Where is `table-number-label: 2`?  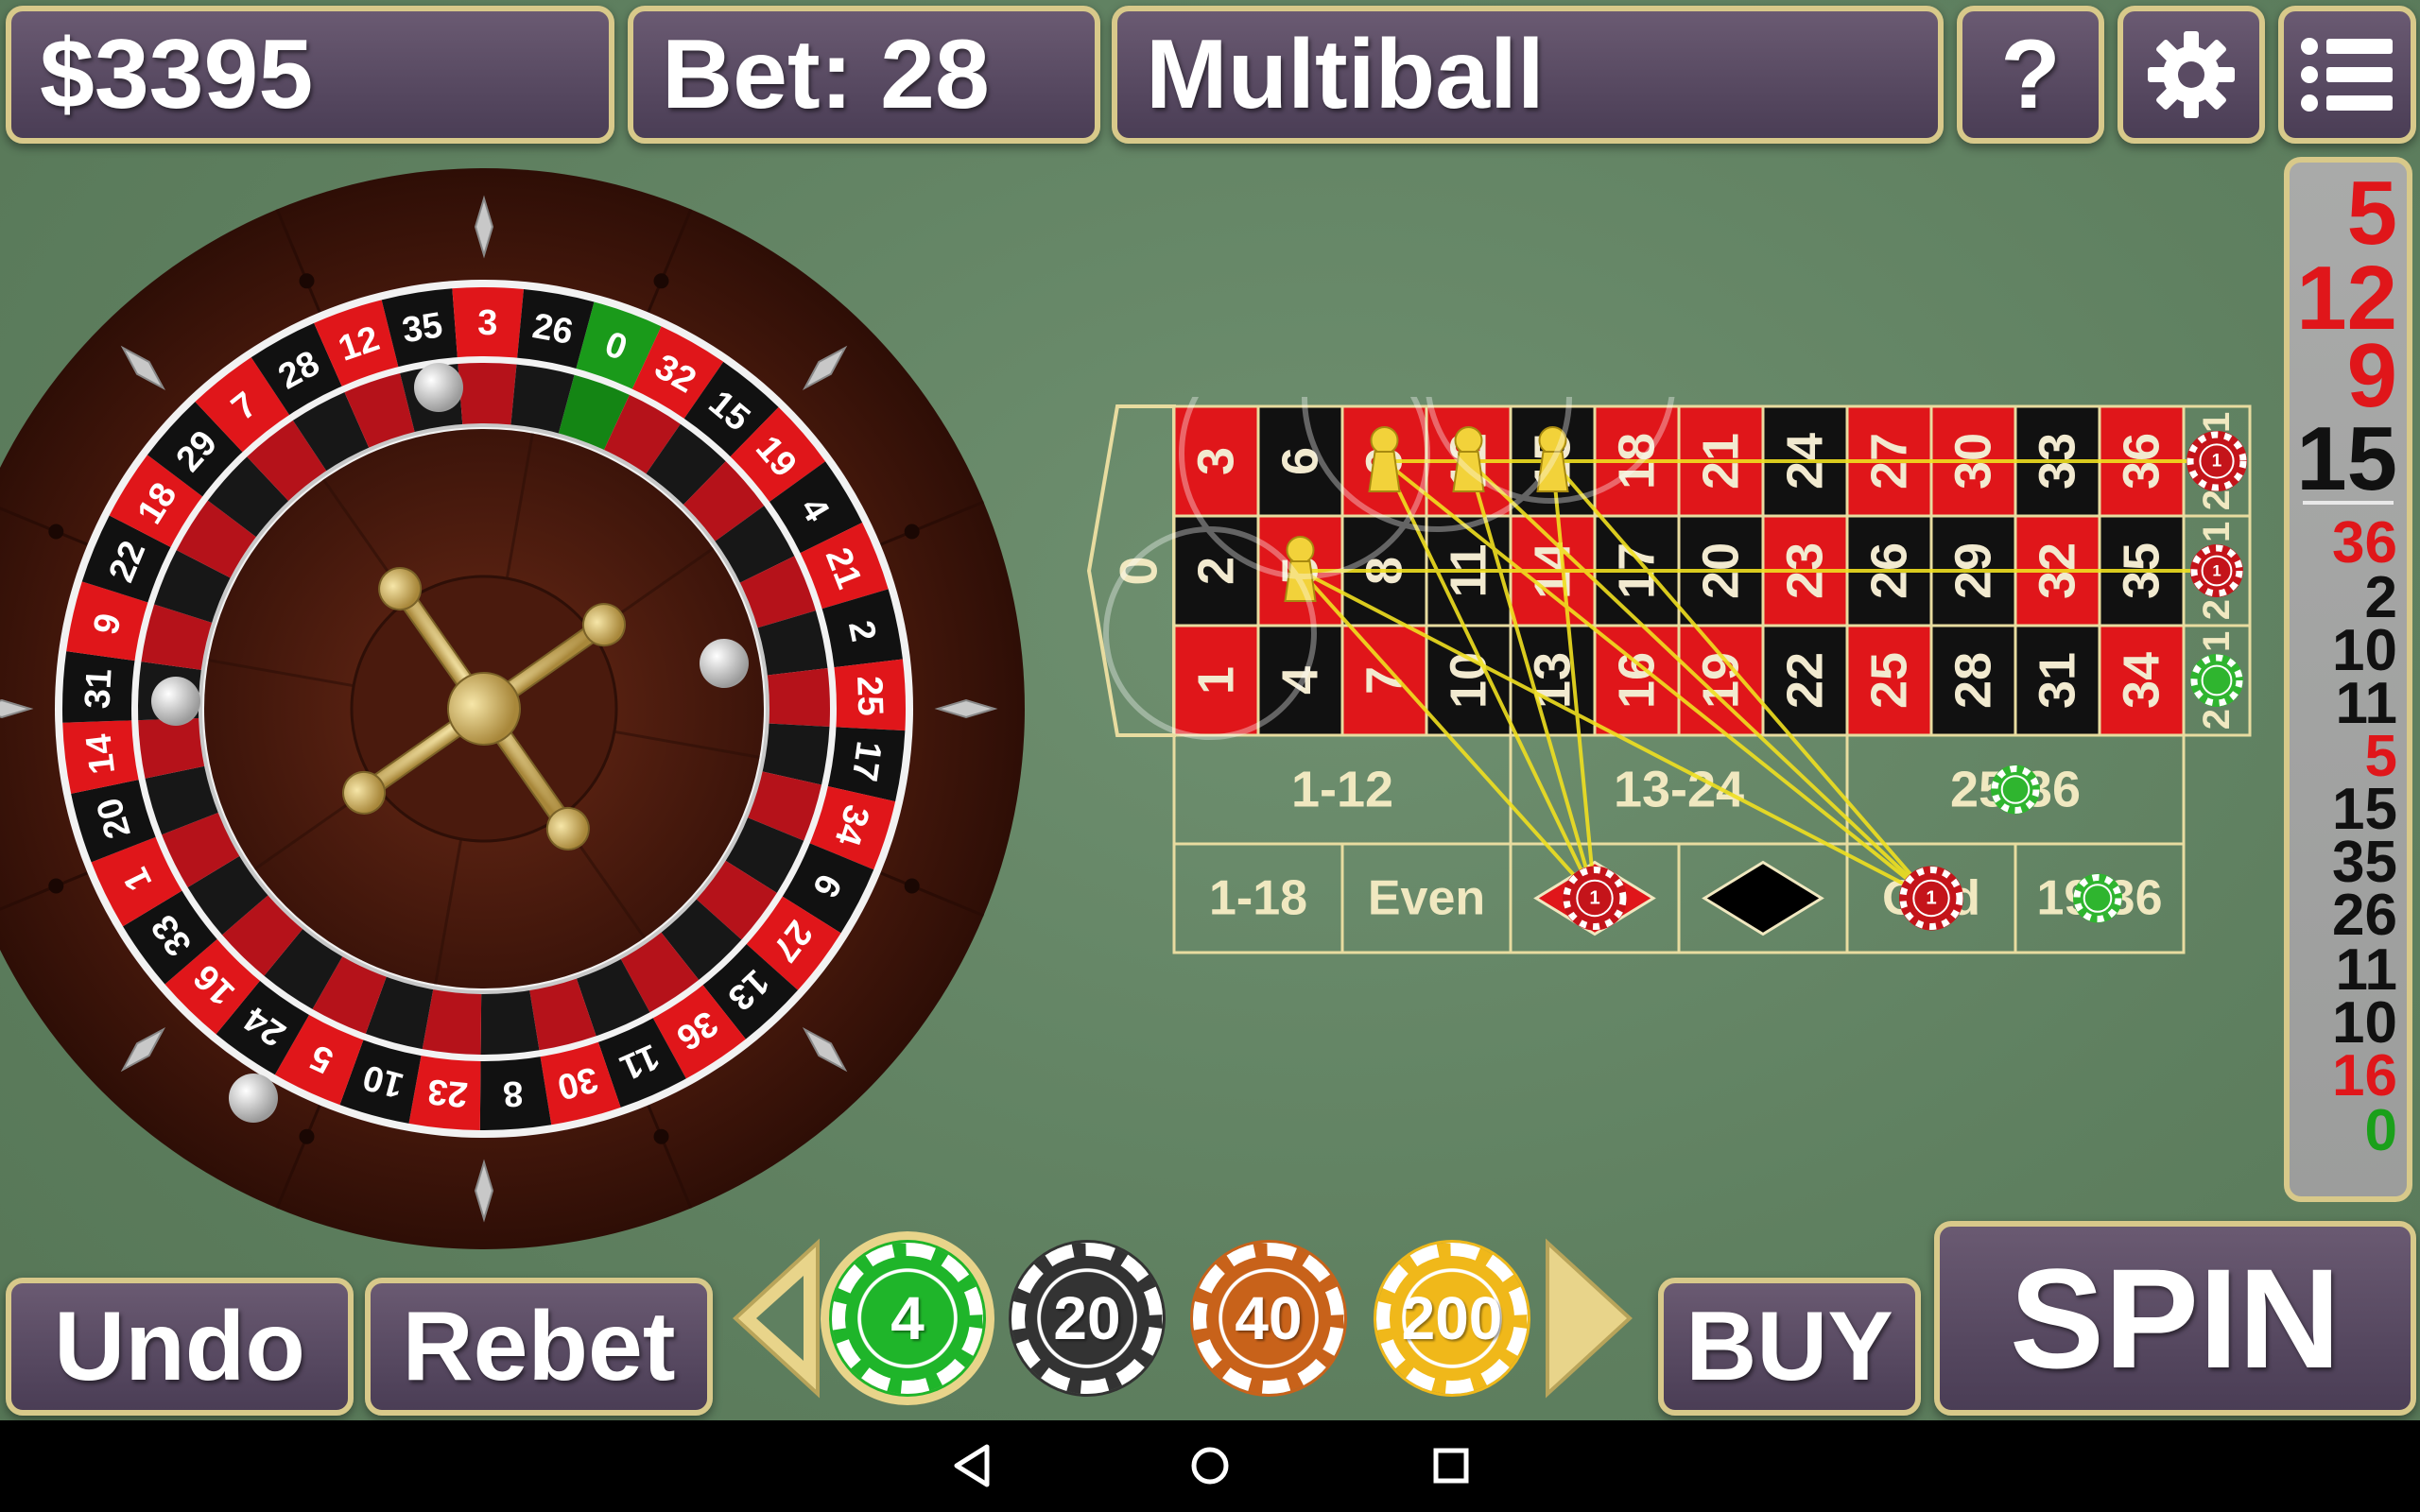
table-number-label: 2 is located at coordinates (1217, 571).